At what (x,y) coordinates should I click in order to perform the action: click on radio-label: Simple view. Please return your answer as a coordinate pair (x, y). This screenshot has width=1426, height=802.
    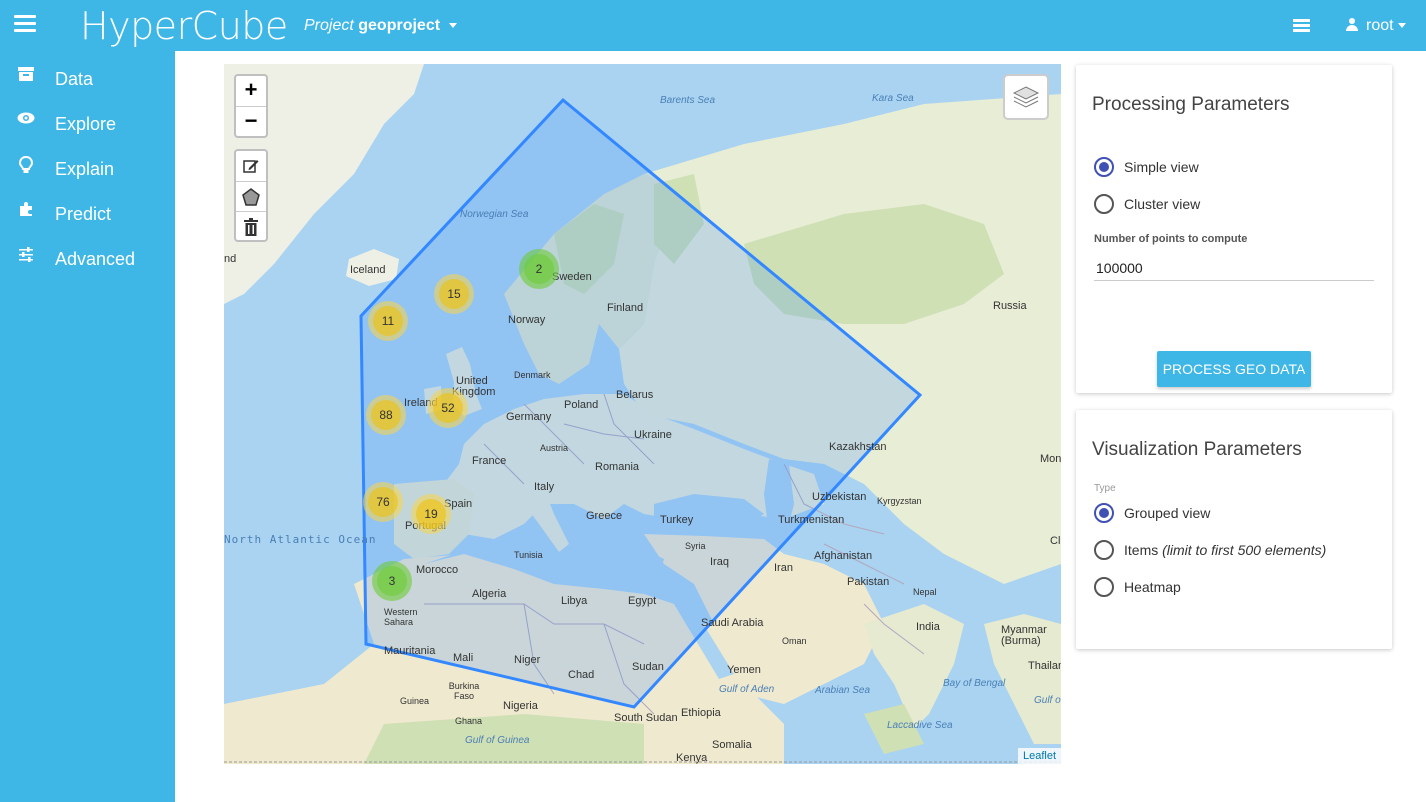
    Looking at the image, I should click on (1161, 167).